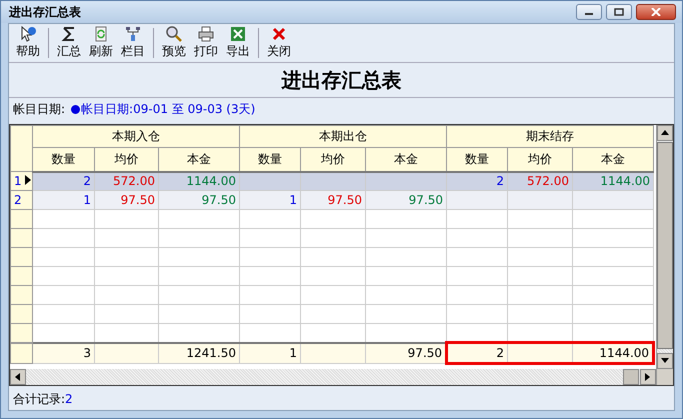  What do you see at coordinates (39, 399) in the screenshot?
I see `record-count-label: 合计记录:` at bounding box center [39, 399].